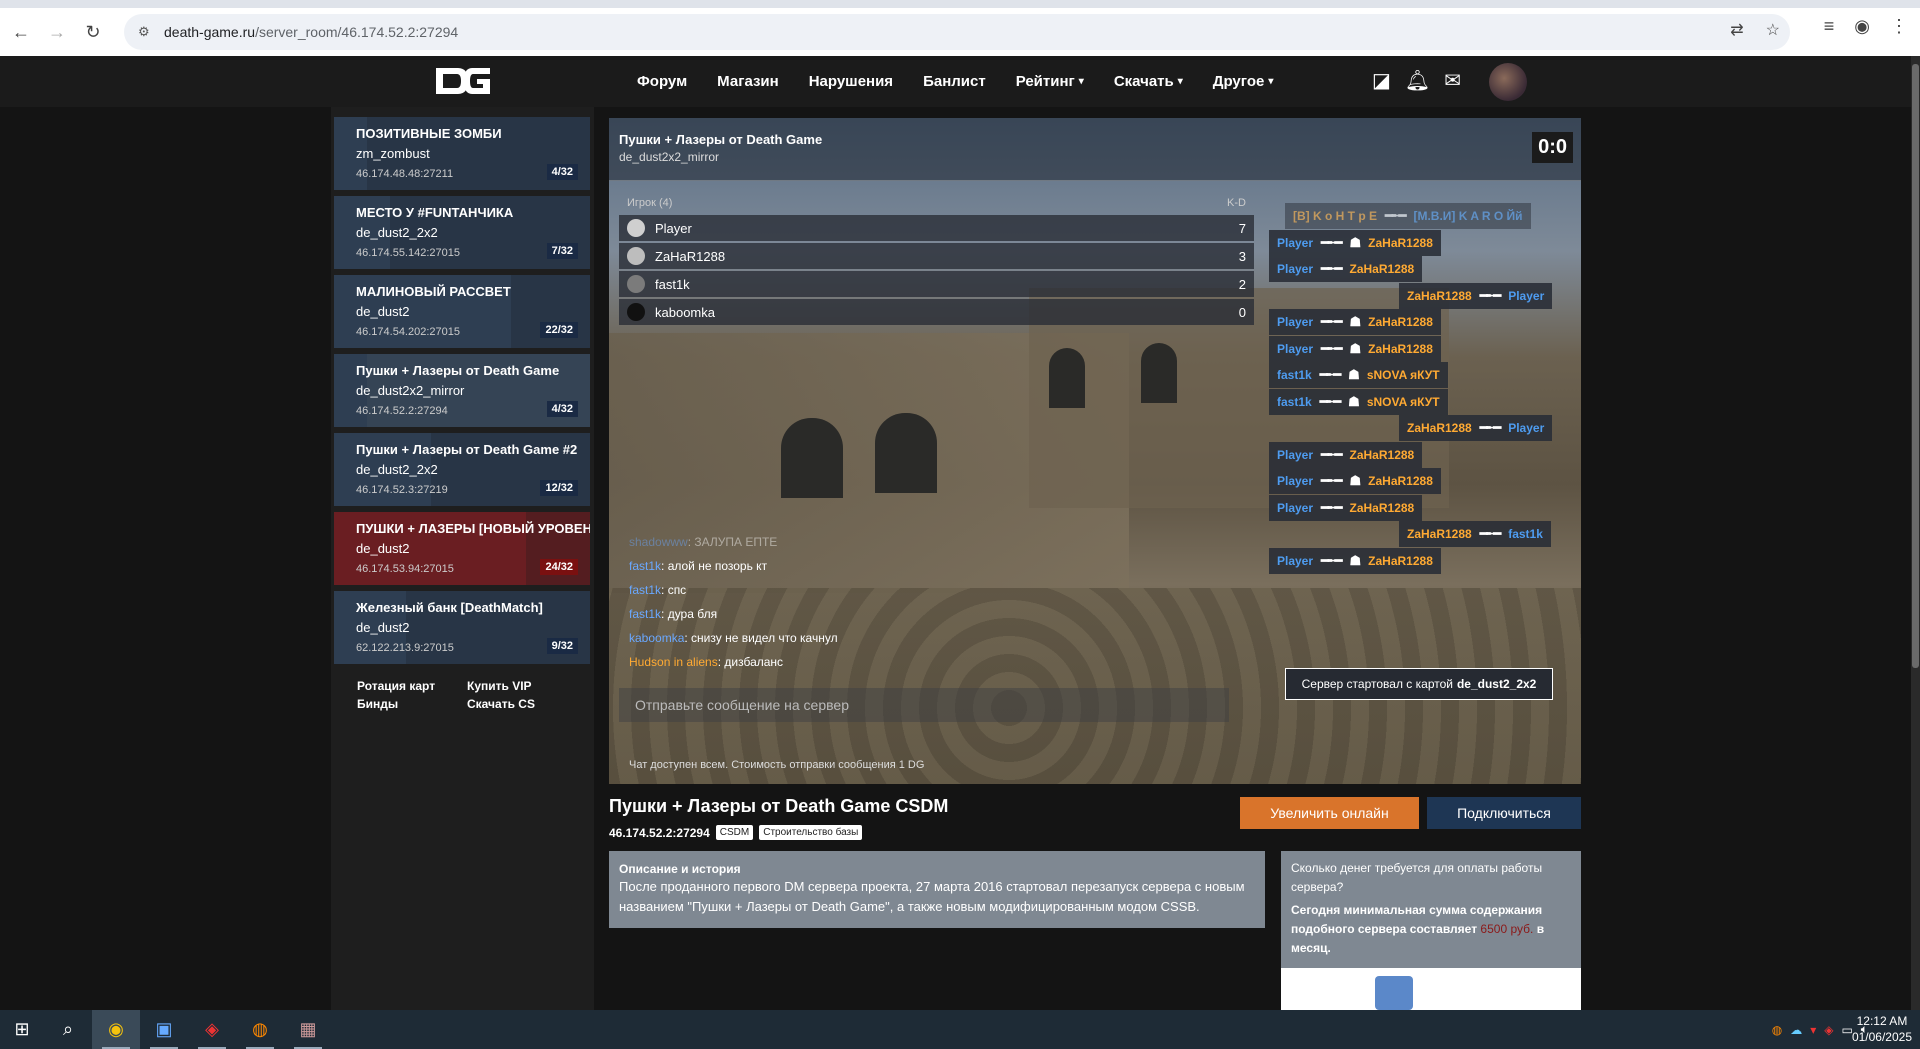 This screenshot has width=1920, height=1049. I want to click on nav-other: Другое ▾, so click(1243, 81).